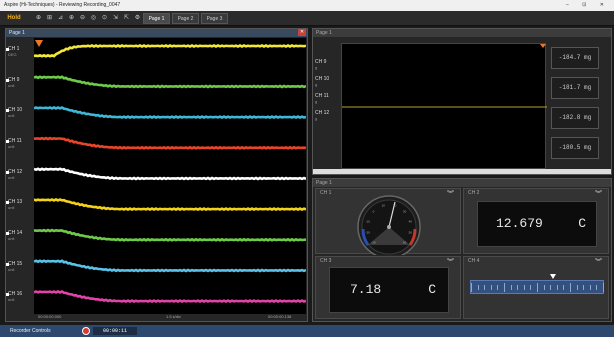 The image size is (614, 337). What do you see at coordinates (519, 223) in the screenshot?
I see `meter-value: 12.679` at bounding box center [519, 223].